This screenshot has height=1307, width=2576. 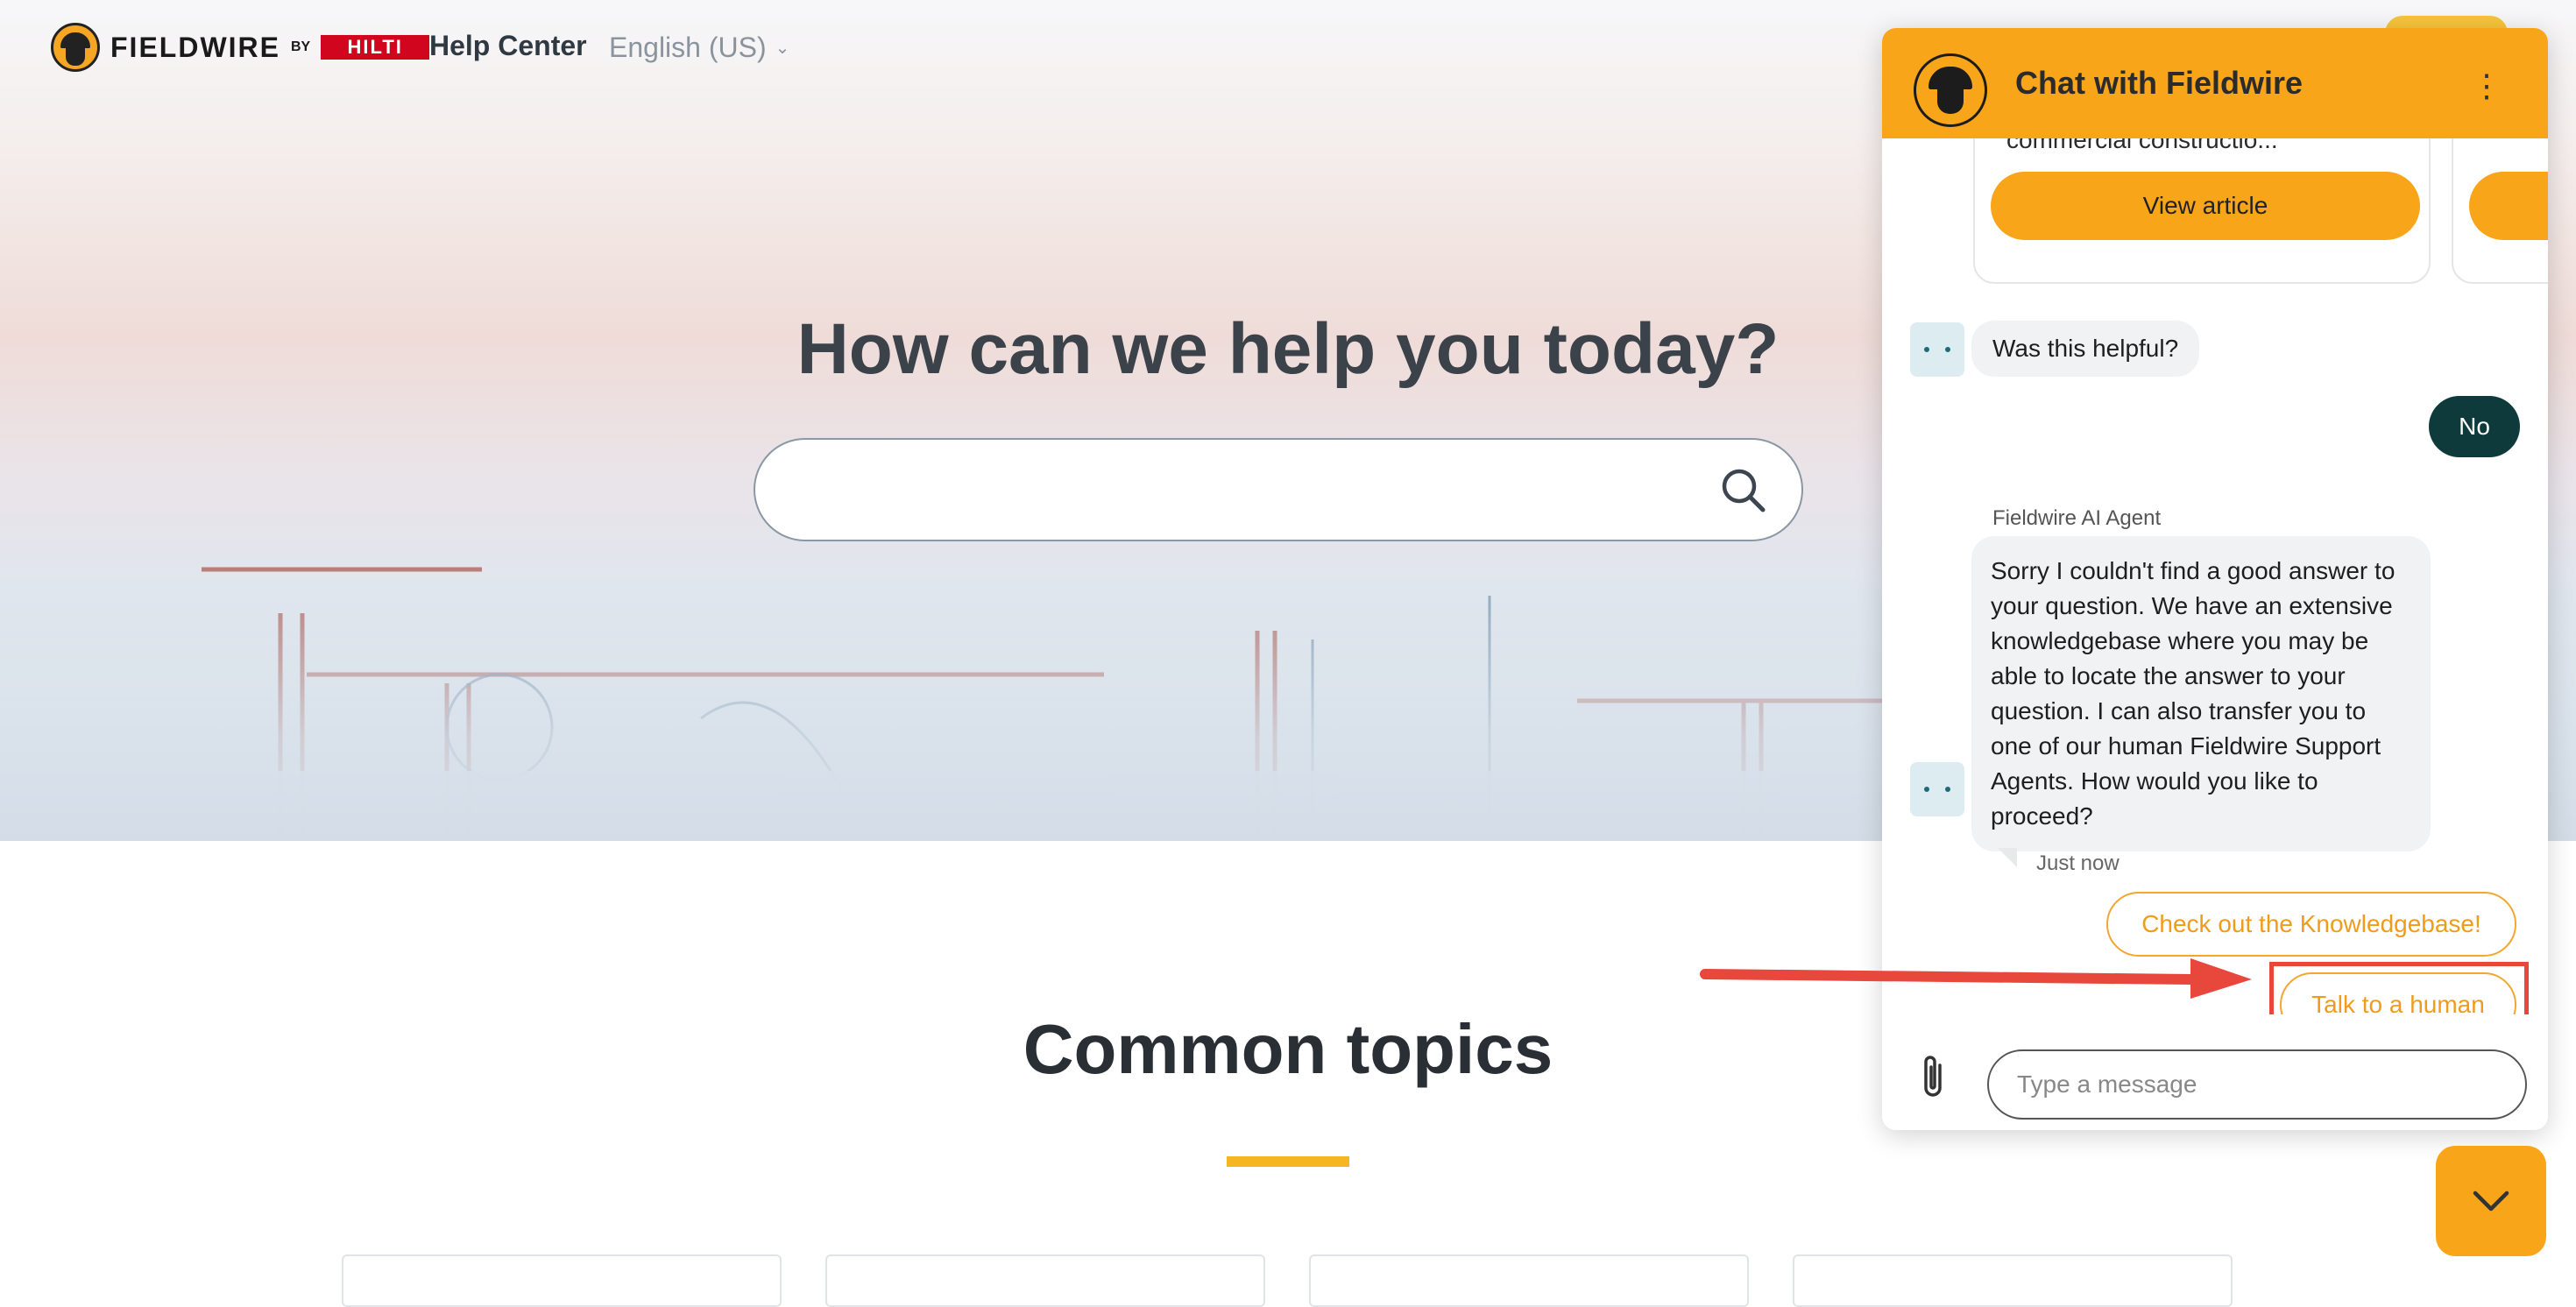 What do you see at coordinates (2486, 86) in the screenshot?
I see `more-options-icon: ⋮` at bounding box center [2486, 86].